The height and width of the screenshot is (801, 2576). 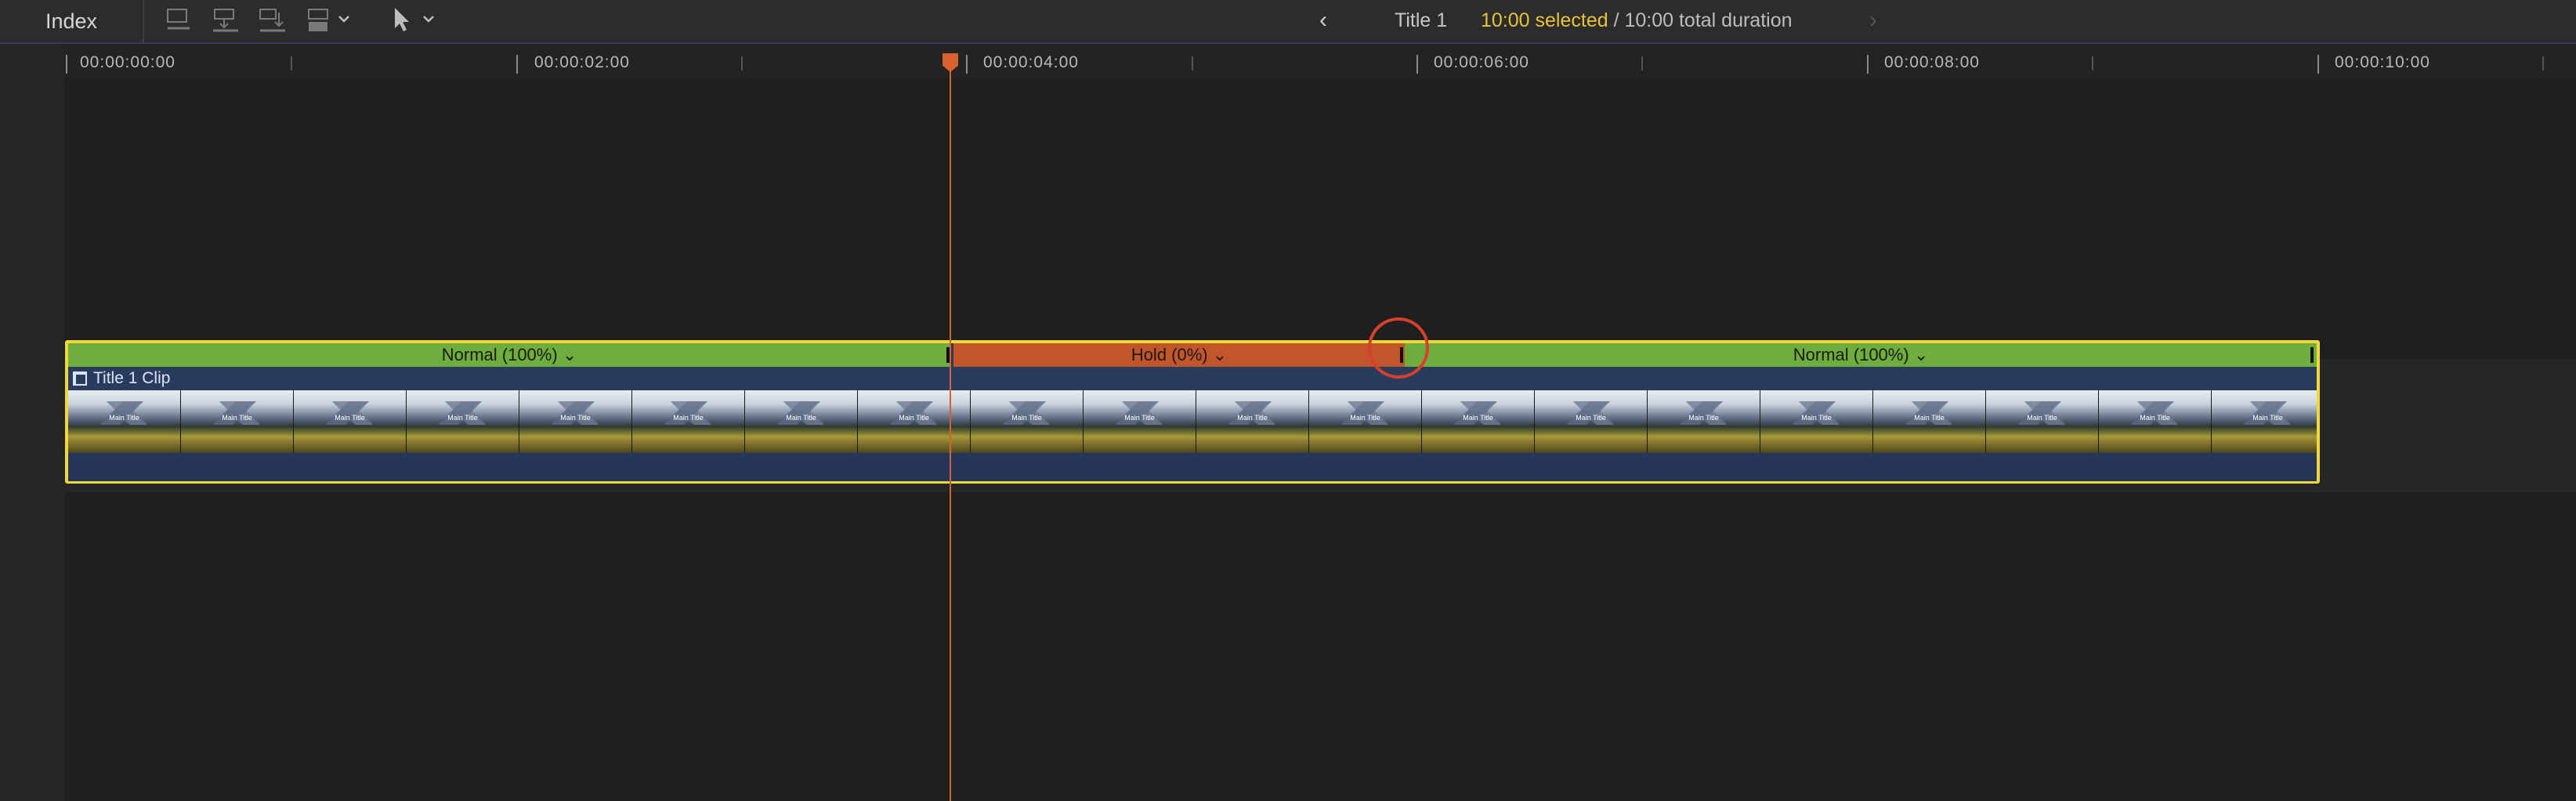 I want to click on ruler-label: 00:00:06:00, so click(x=1481, y=62).